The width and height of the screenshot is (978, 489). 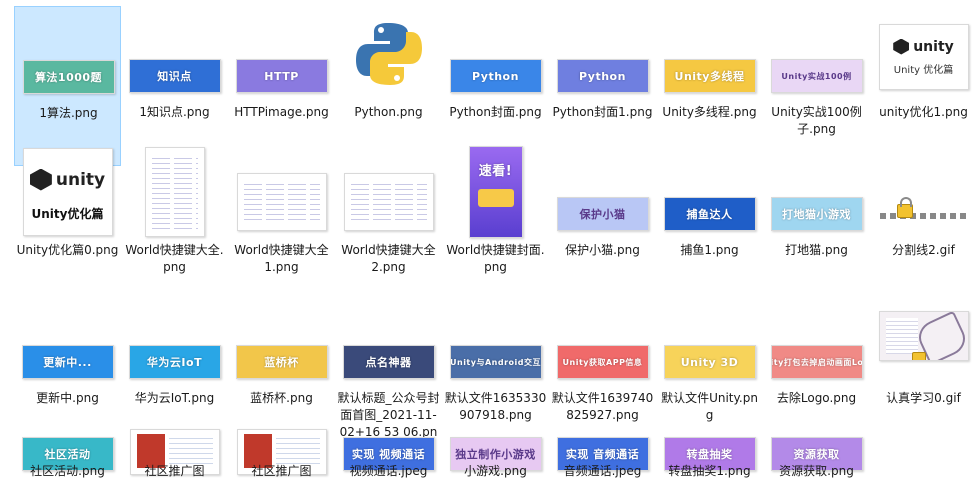 I want to click on file-name: 转盘抽奖1.png, so click(x=709, y=471).